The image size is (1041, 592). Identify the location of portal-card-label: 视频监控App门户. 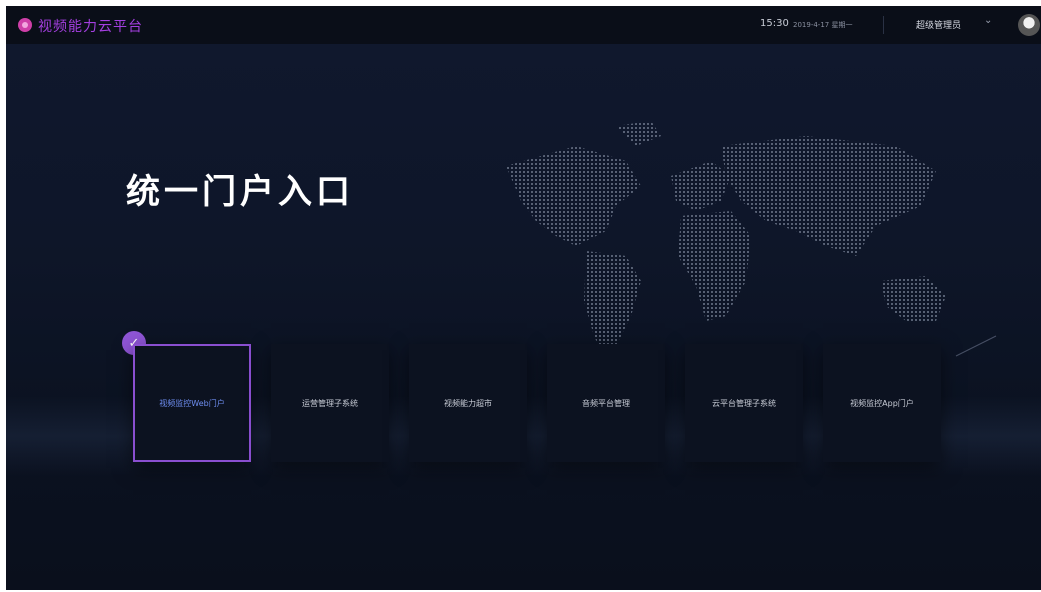
(882, 403).